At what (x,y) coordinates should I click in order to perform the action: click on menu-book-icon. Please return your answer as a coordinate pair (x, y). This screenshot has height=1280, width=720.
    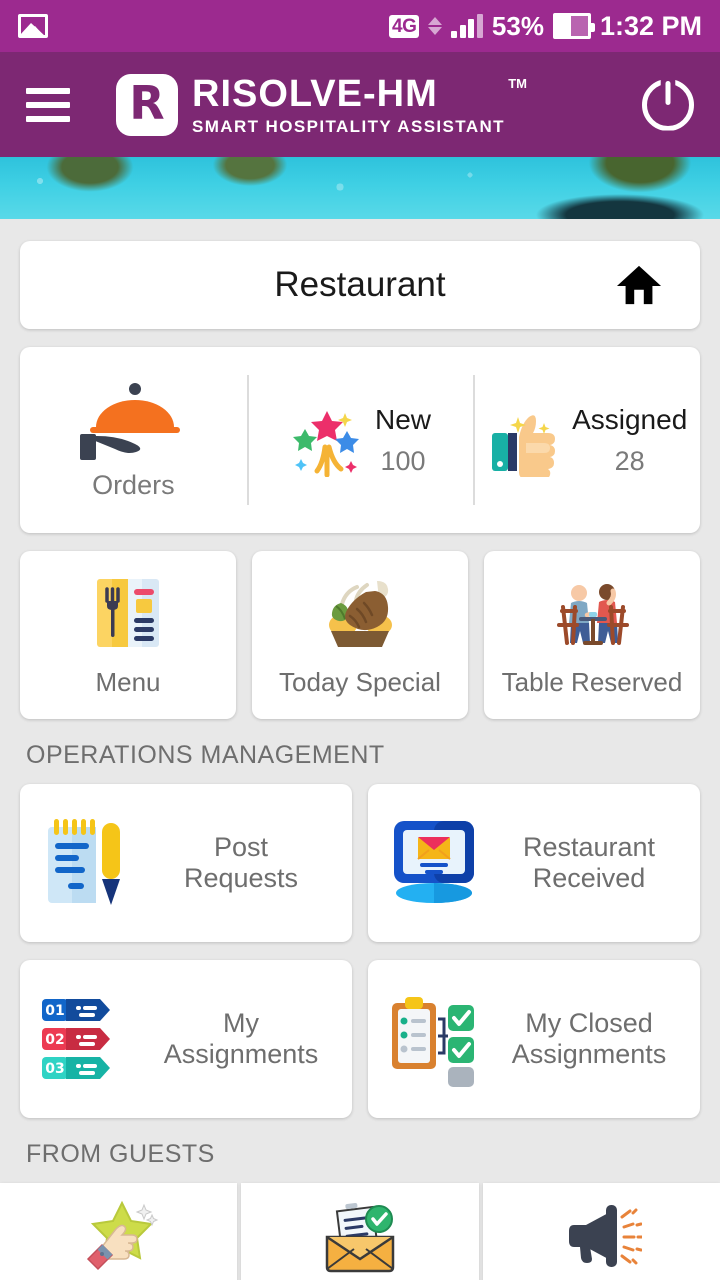
    Looking at the image, I should click on (128, 612).